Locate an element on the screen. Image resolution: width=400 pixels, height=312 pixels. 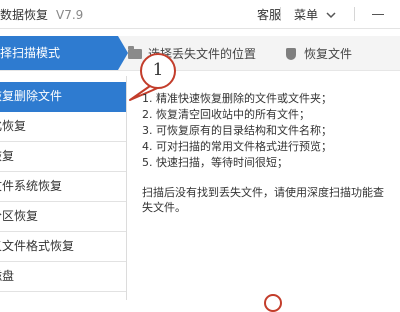
title-bar: 数据恢复 V7.9 客服 菜单 is located at coordinates (200, 14).